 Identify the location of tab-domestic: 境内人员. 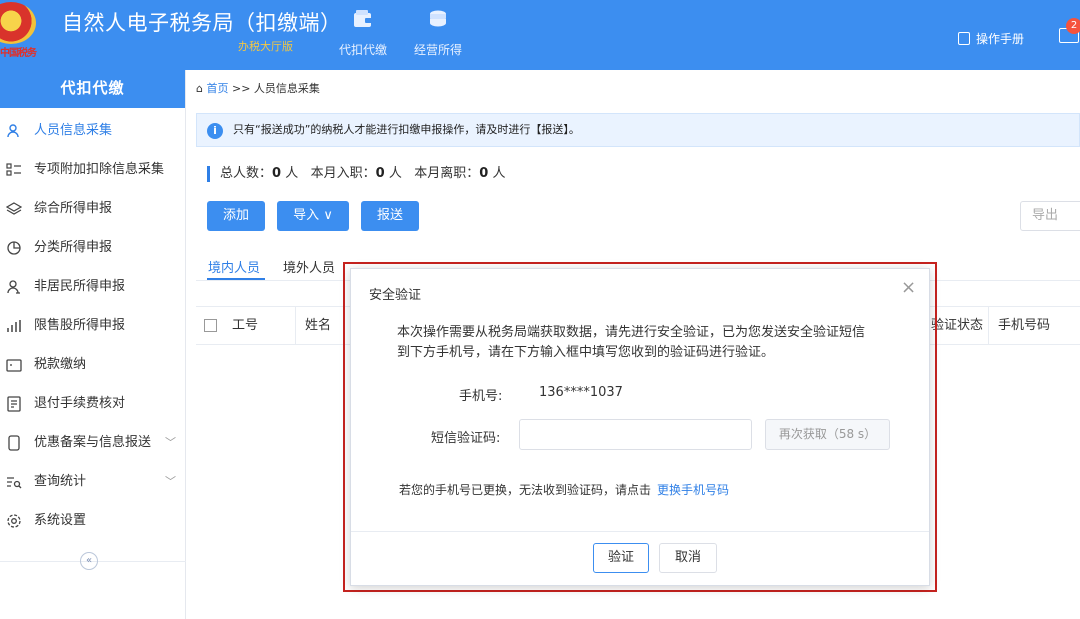
(234, 266).